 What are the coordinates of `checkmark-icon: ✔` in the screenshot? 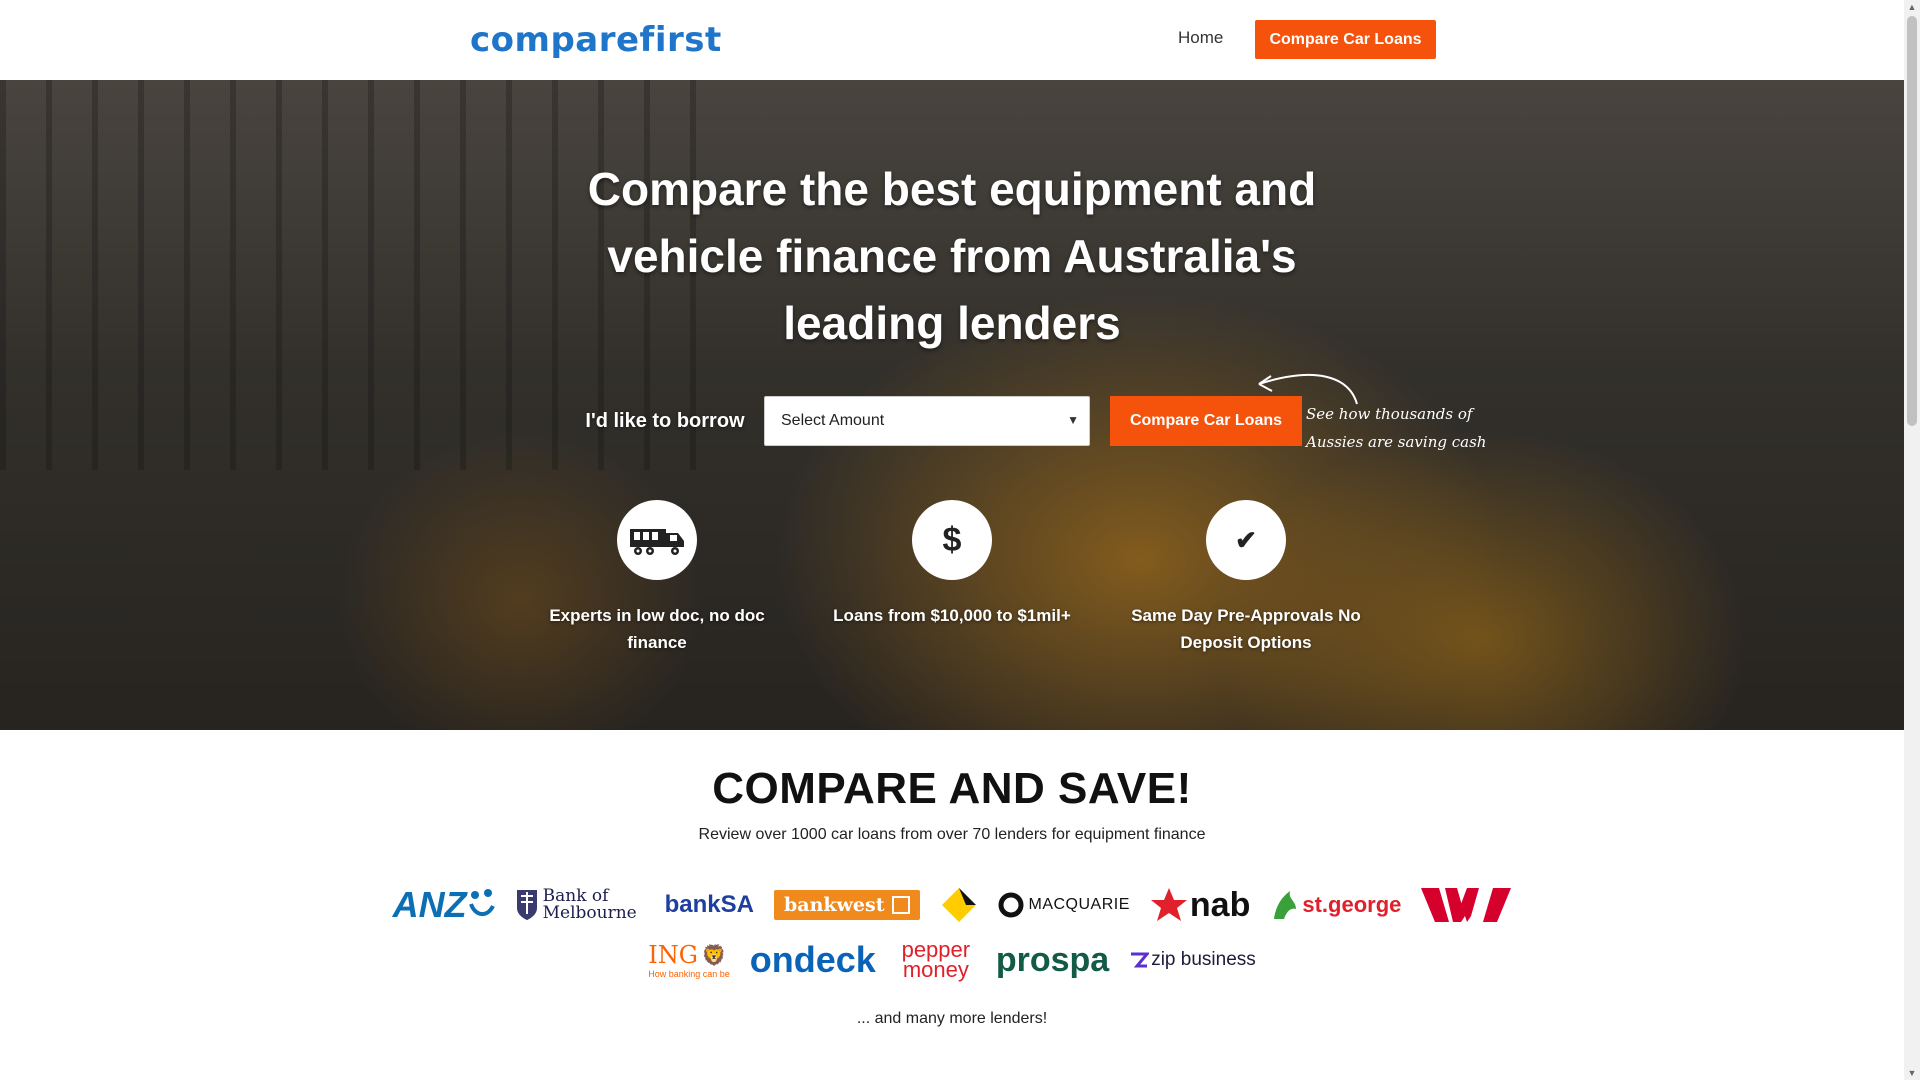 It's located at (1246, 539).